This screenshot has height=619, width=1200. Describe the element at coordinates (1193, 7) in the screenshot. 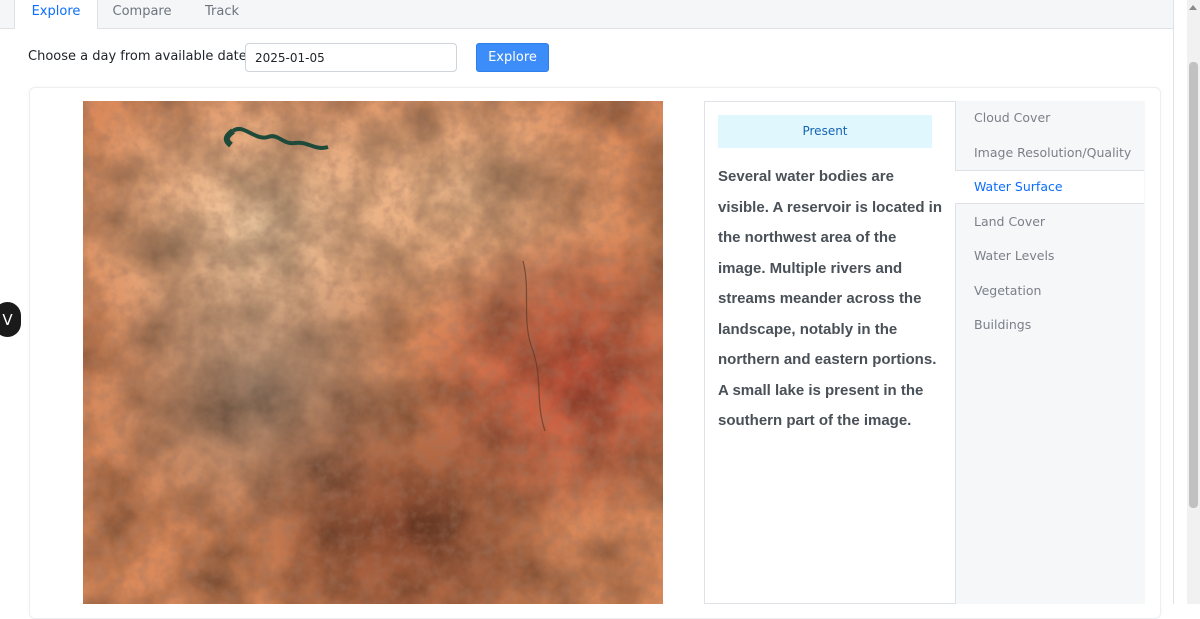

I see `scroll-up-arrow-icon` at that location.